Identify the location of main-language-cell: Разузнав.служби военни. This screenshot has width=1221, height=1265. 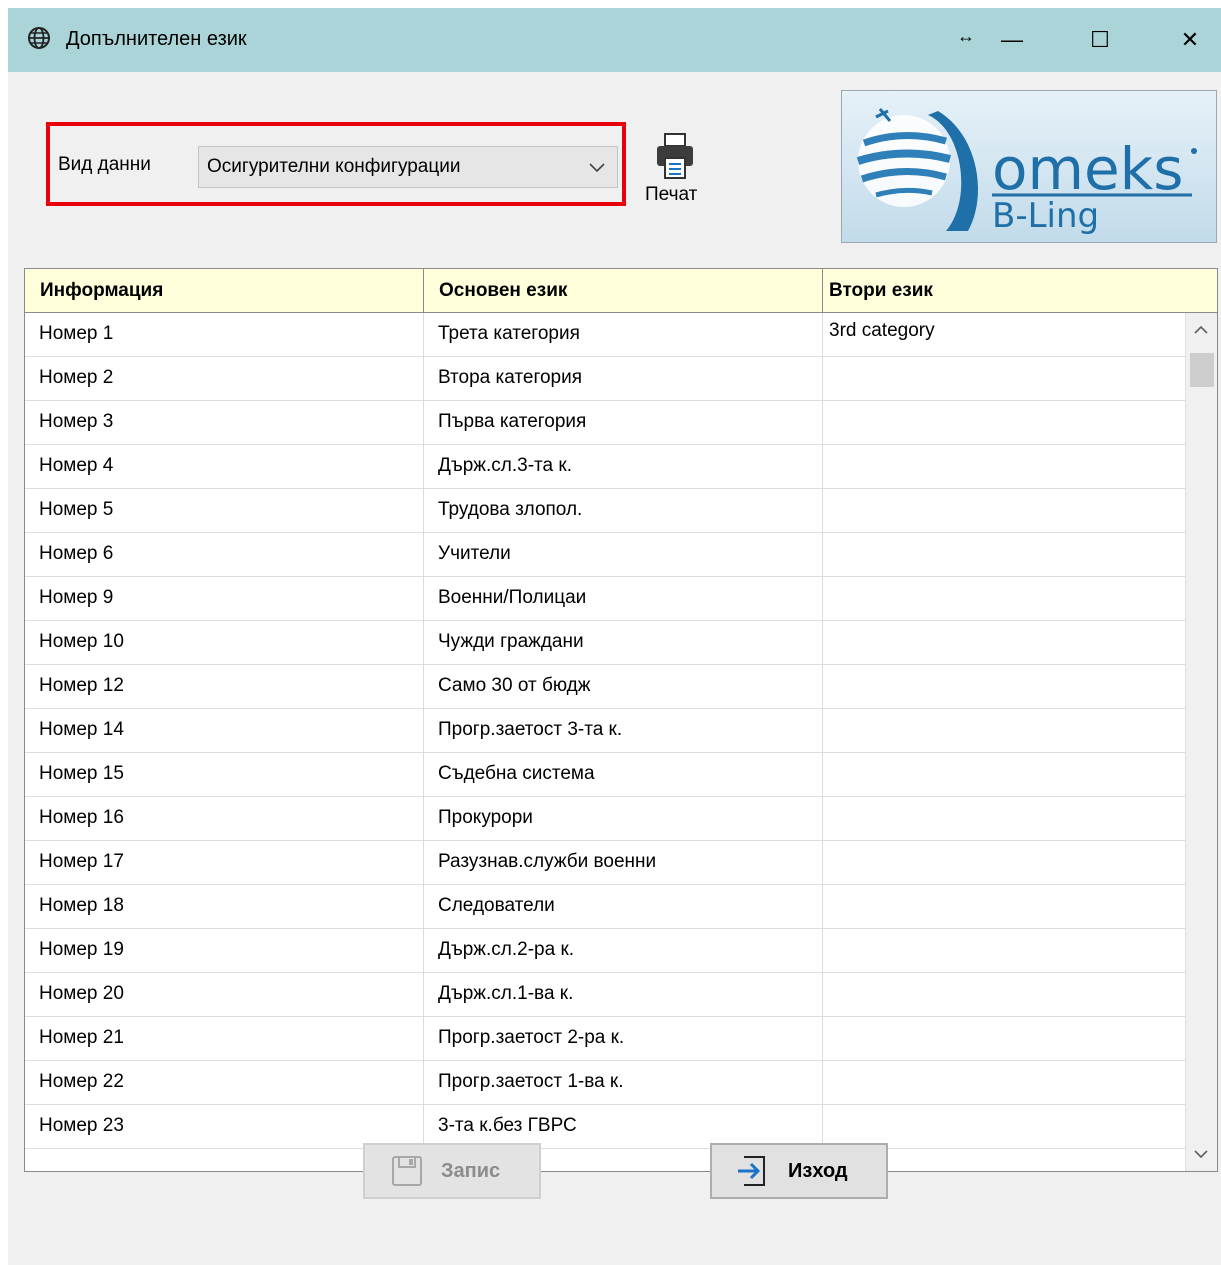
(623, 863).